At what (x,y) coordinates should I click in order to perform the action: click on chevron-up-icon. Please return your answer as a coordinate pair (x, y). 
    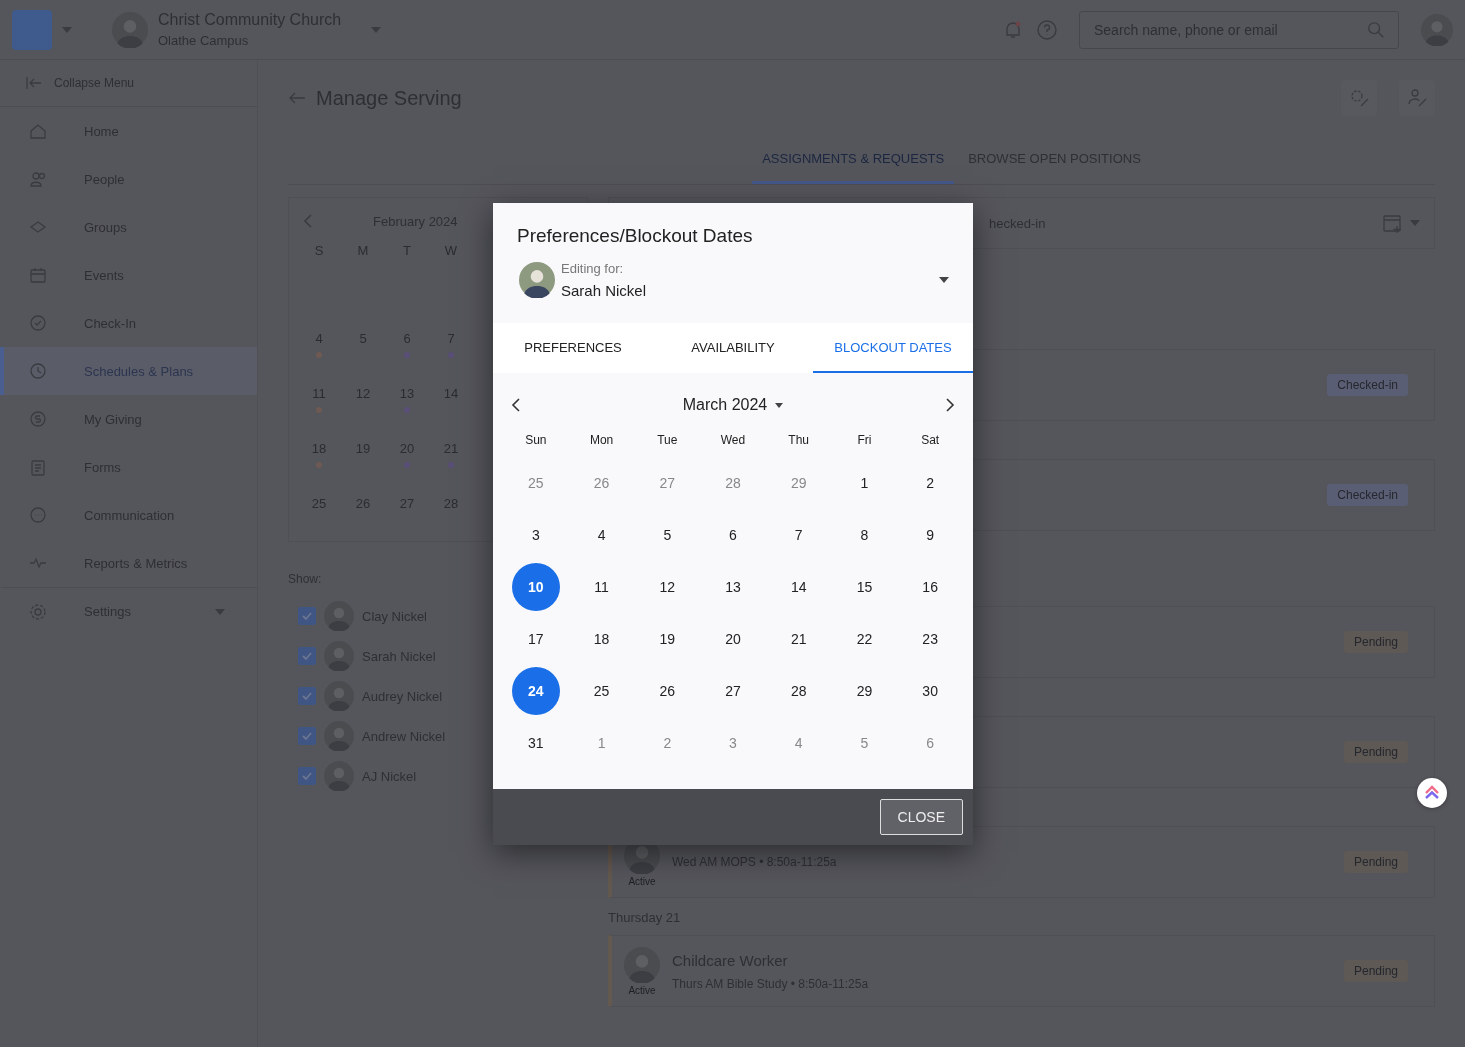
    Looking at the image, I should click on (1432, 793).